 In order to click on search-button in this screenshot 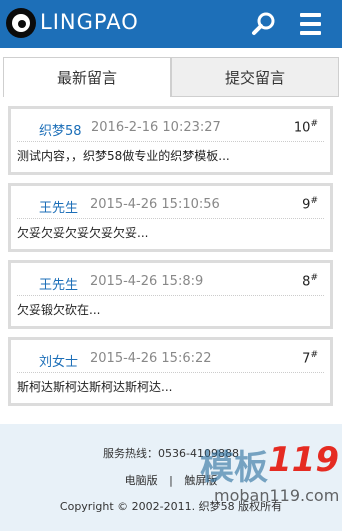, I will do `click(264, 24)`.